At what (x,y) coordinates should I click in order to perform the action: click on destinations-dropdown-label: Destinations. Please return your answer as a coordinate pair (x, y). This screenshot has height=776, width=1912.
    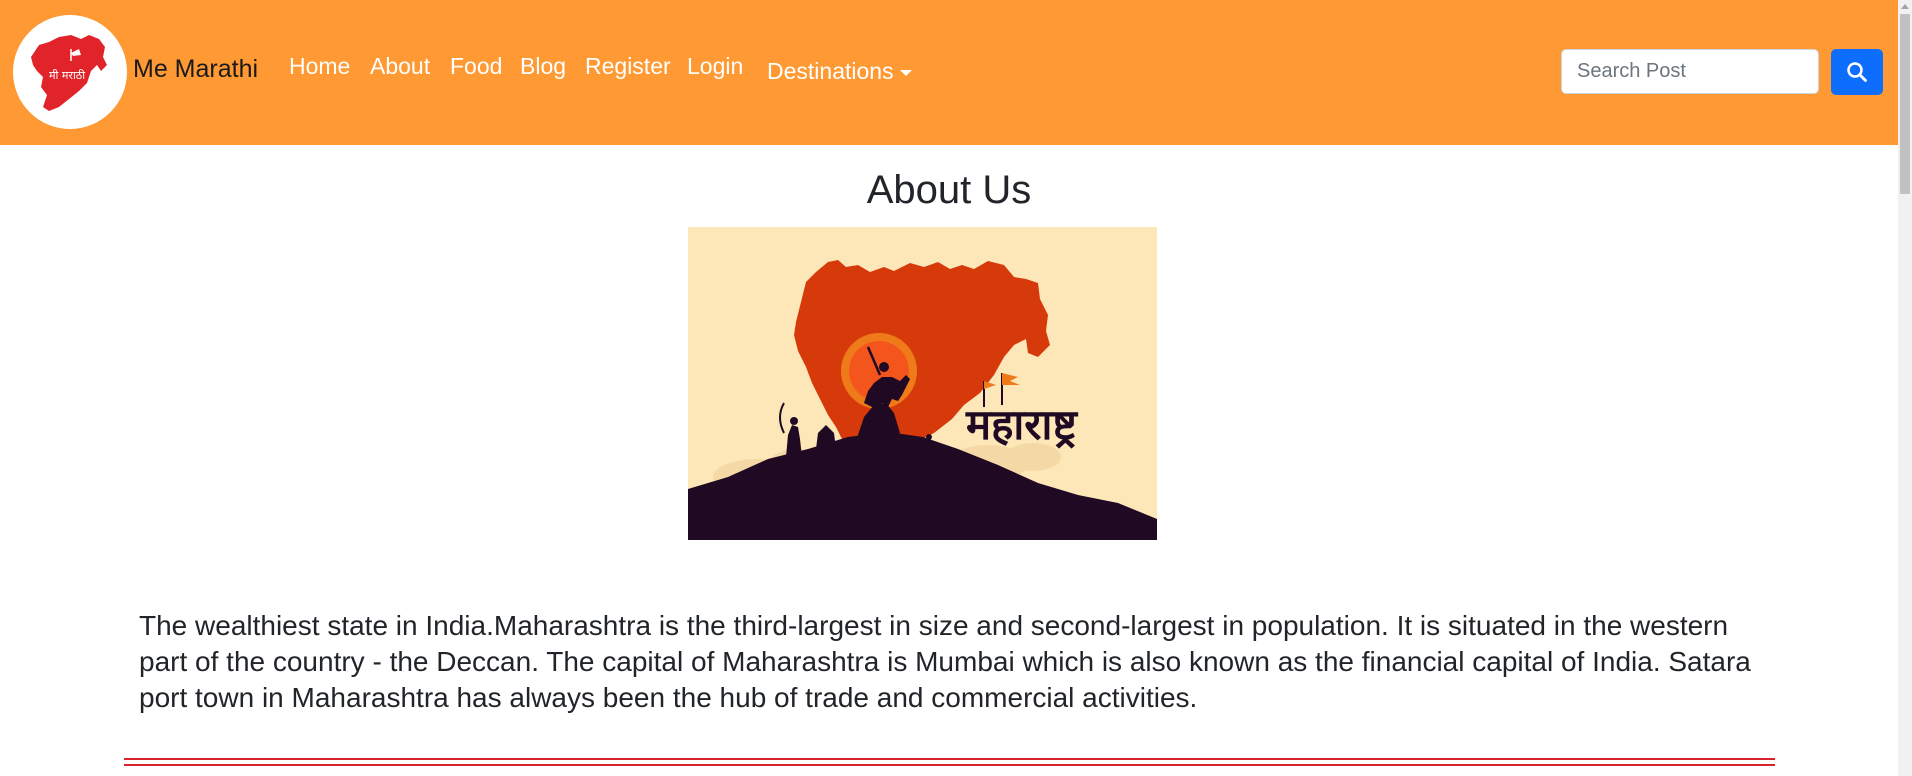
    Looking at the image, I should click on (830, 71).